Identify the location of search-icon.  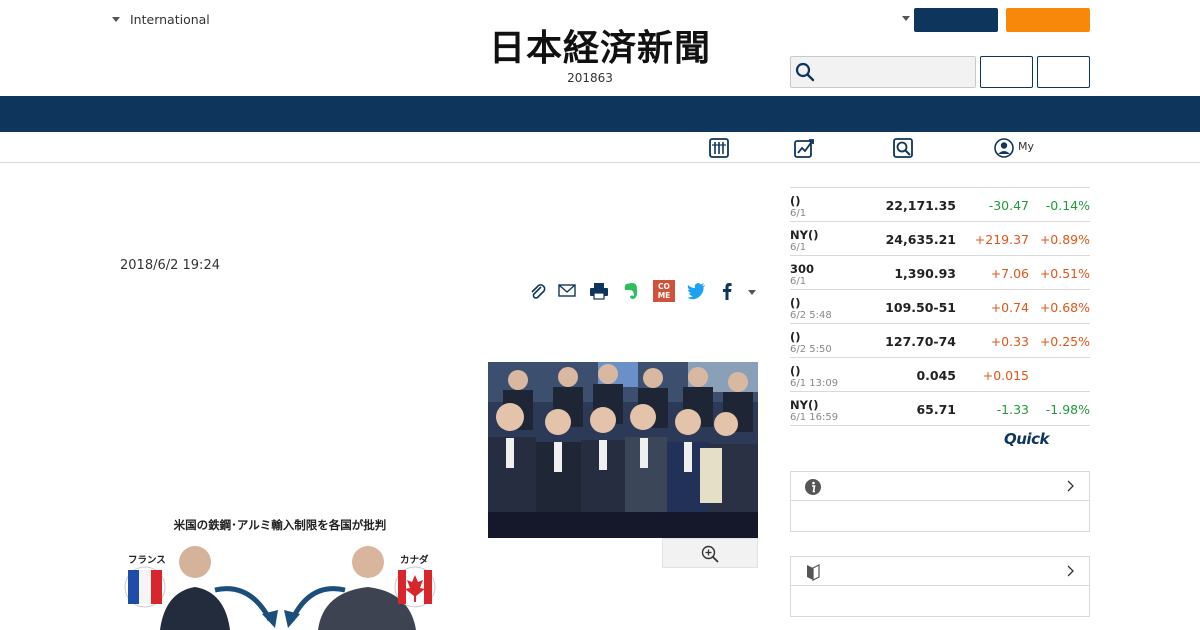
(805, 72).